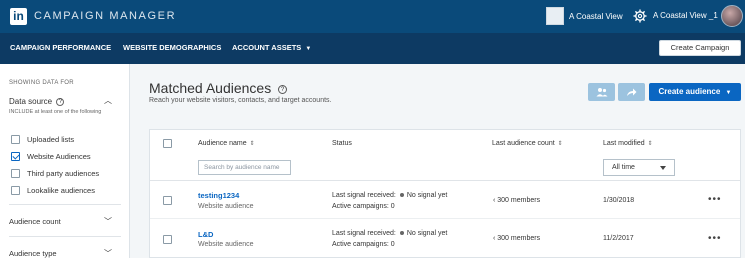  Describe the element at coordinates (51, 139) in the screenshot. I see `filter-option-label: Uploaded lists` at that location.